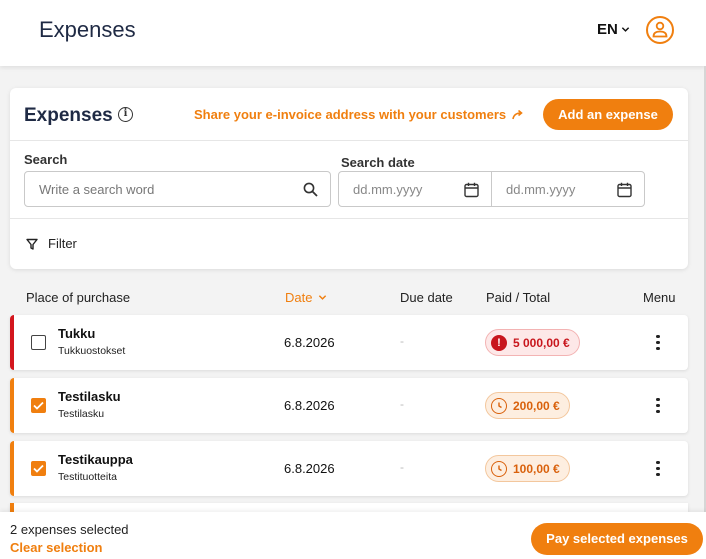 This screenshot has height=559, width=706. Describe the element at coordinates (92, 351) in the screenshot. I see `row-subtitle: Tukkuostokset` at that location.